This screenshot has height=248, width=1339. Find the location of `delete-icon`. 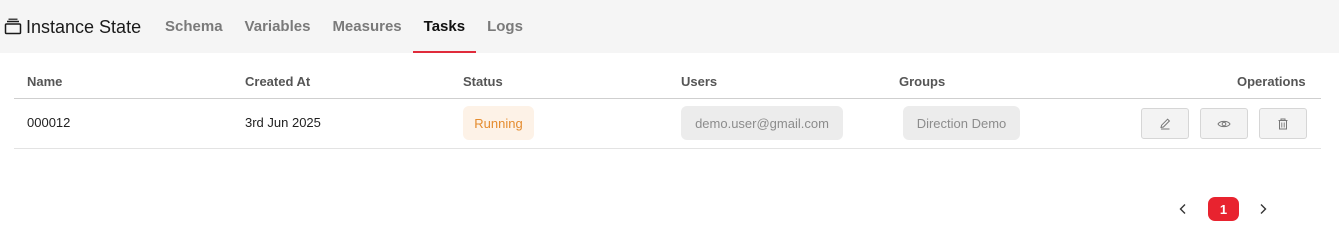

delete-icon is located at coordinates (1283, 123).